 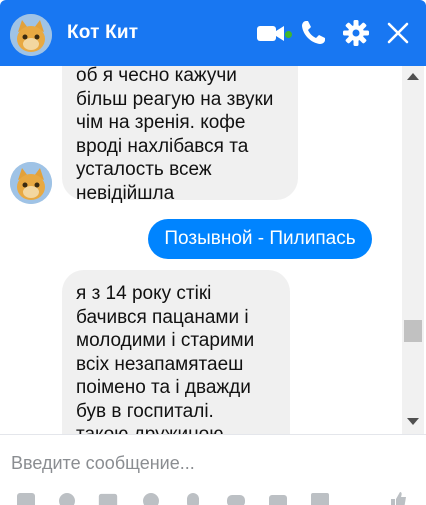 What do you see at coordinates (163, 387) in the screenshot?
I see `message-line: поімено та і дважди` at bounding box center [163, 387].